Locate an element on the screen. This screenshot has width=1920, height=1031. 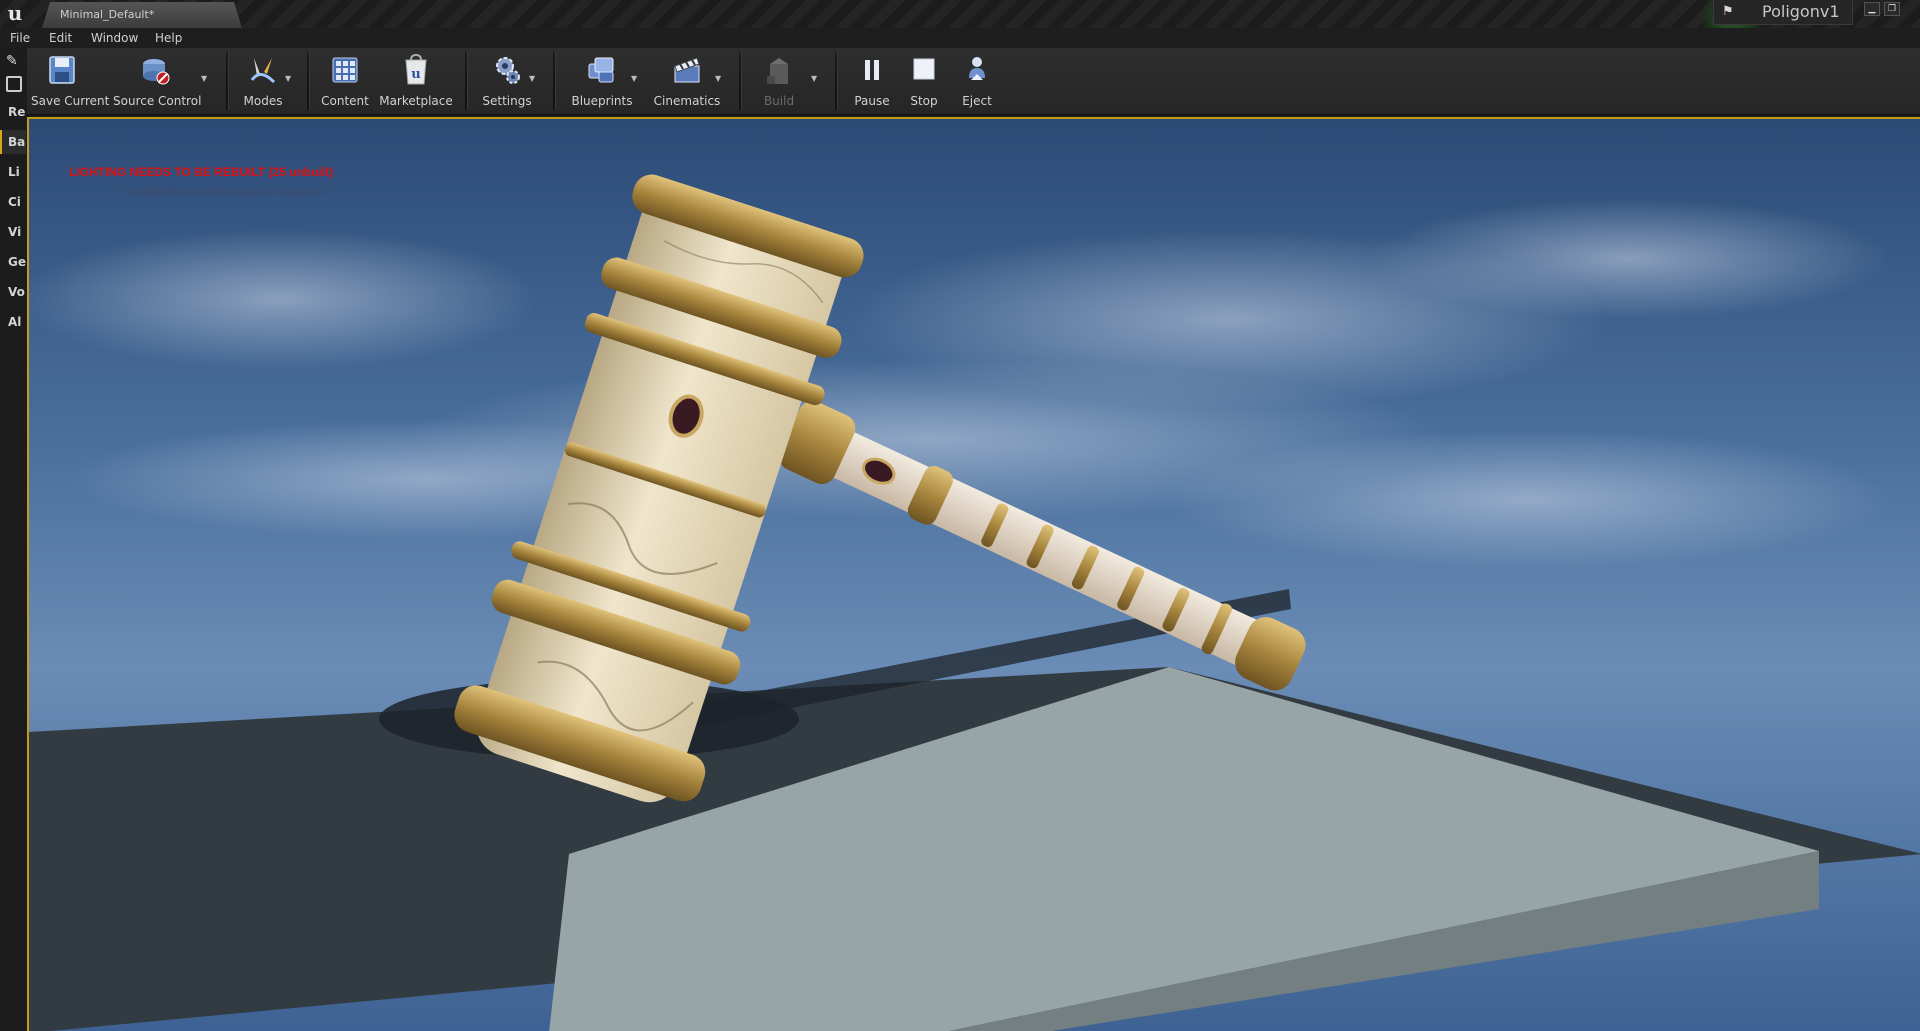
left-tab-cinematic: Ci is located at coordinates (13, 202).